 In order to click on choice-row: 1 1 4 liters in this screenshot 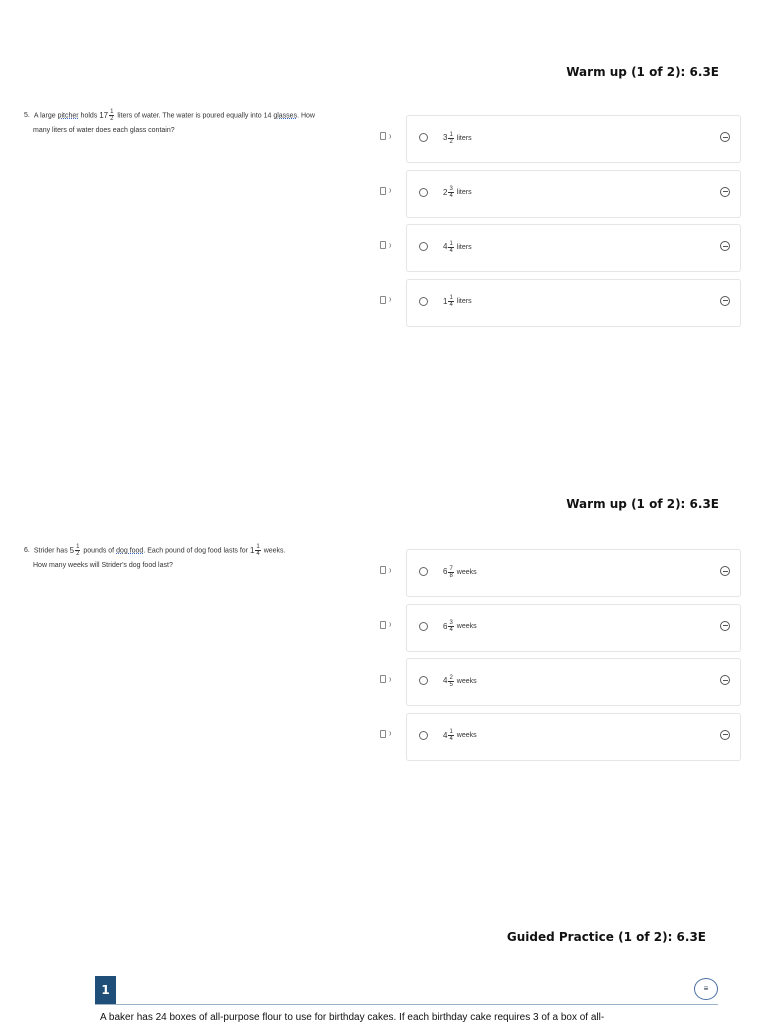, I will do `click(560, 302)`.